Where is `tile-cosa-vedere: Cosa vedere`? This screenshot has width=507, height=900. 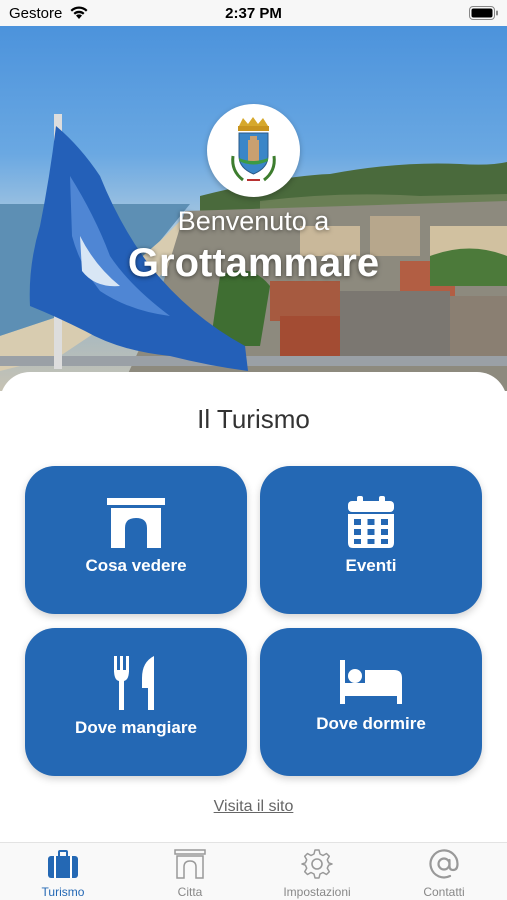 tile-cosa-vedere: Cosa vedere is located at coordinates (136, 540).